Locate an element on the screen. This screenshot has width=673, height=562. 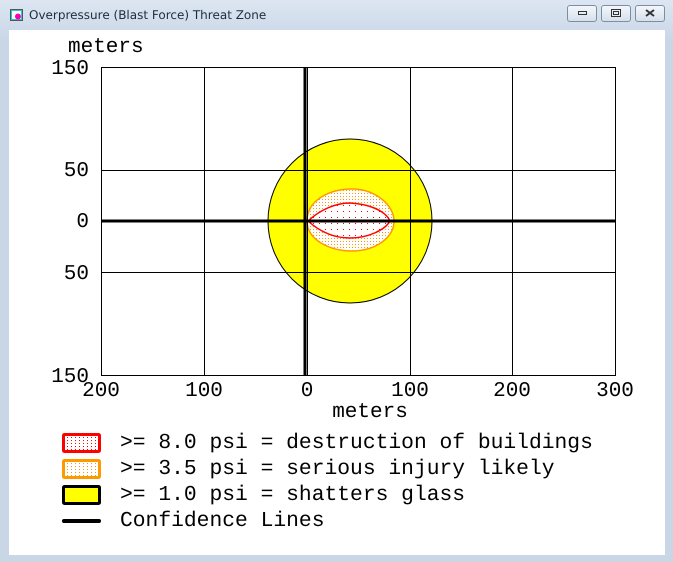
minimize-icon is located at coordinates (582, 13).